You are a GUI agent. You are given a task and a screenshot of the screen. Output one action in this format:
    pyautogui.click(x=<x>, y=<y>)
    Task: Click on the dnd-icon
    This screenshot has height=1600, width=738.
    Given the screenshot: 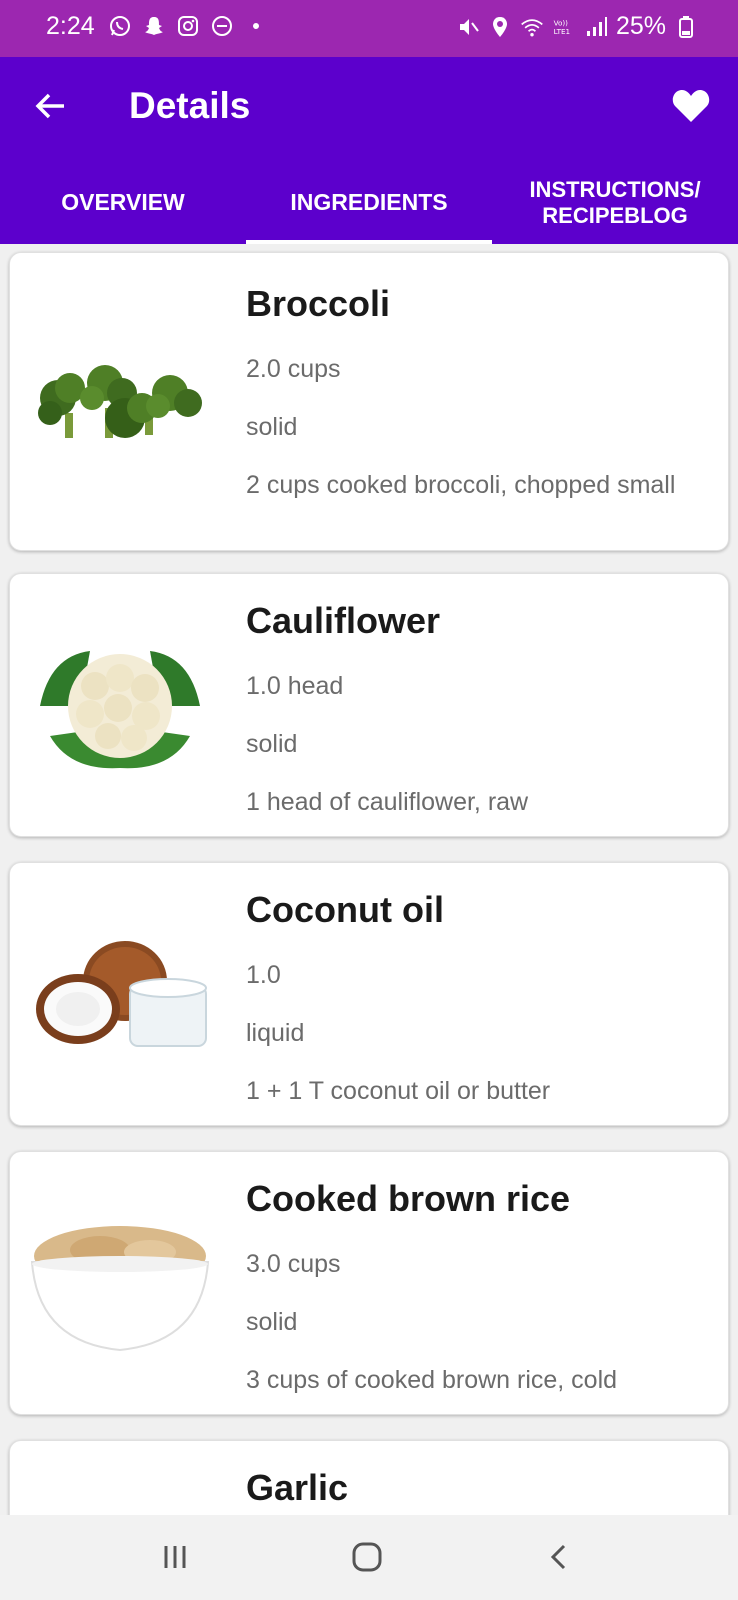 What is the action you would take?
    pyautogui.click(x=222, y=26)
    